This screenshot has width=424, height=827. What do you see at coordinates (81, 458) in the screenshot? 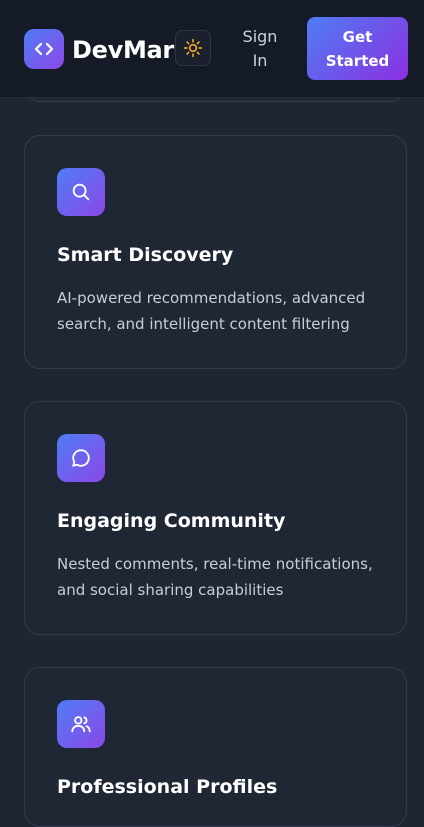
I see `chat-bubble-icon` at bounding box center [81, 458].